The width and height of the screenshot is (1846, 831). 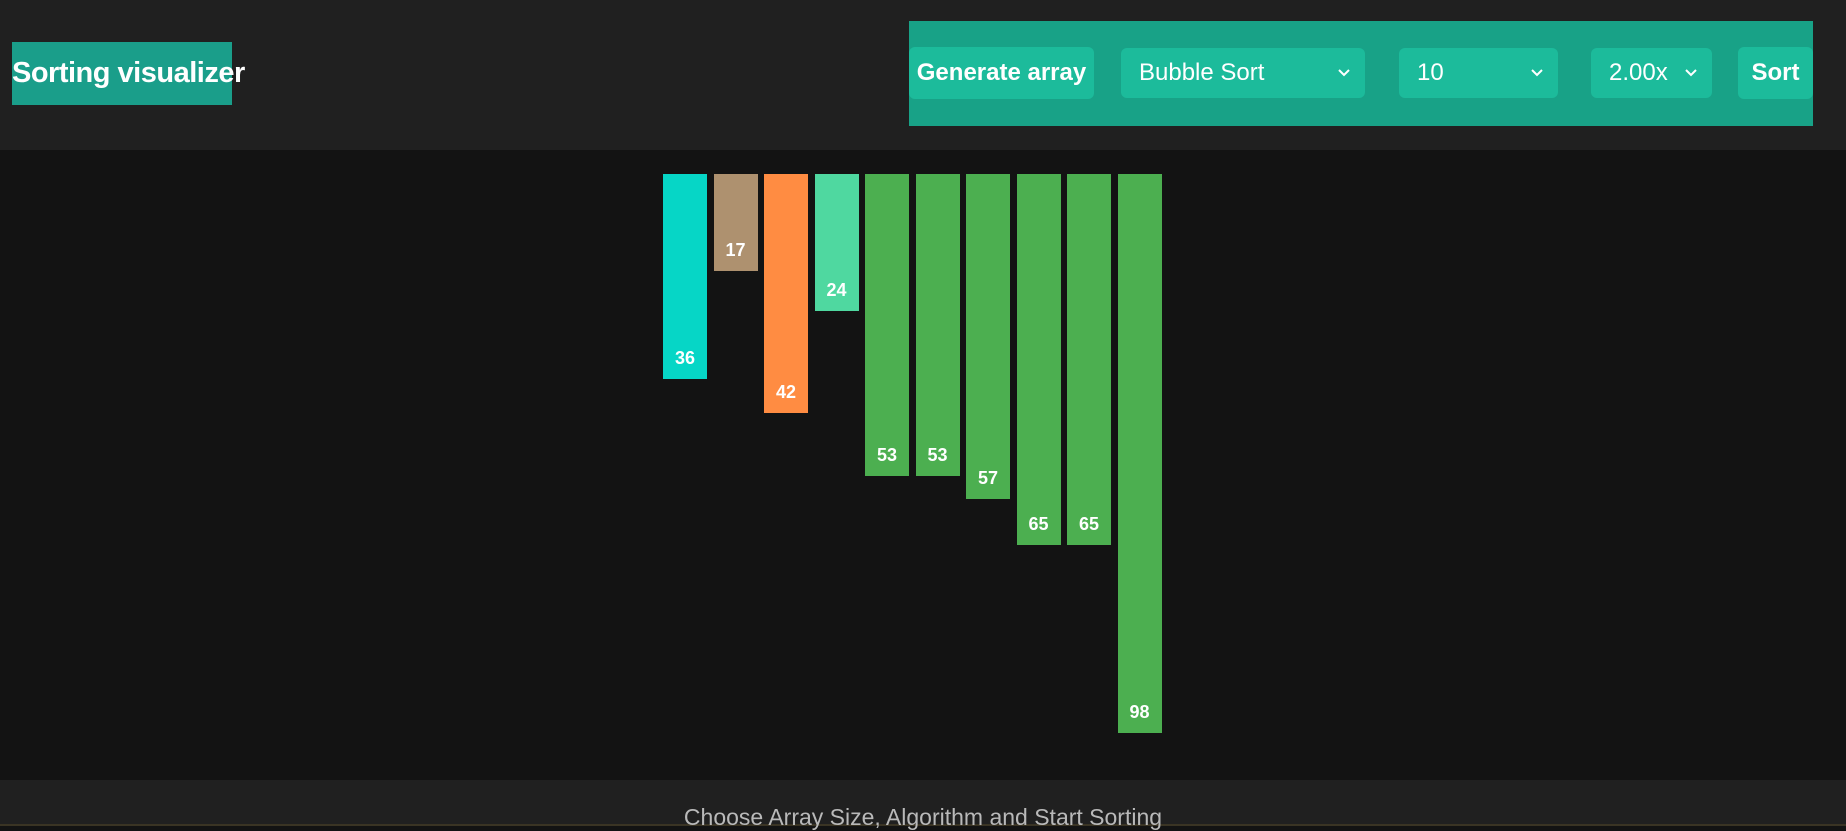 I want to click on bar-value-label: 36, so click(x=685, y=358).